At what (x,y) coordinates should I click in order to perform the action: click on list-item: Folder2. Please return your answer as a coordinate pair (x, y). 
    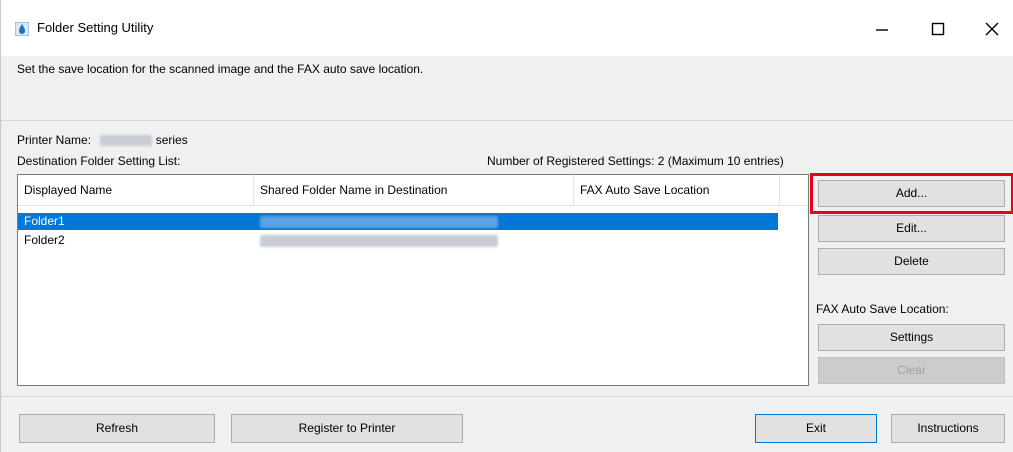
    Looking at the image, I should click on (398, 240).